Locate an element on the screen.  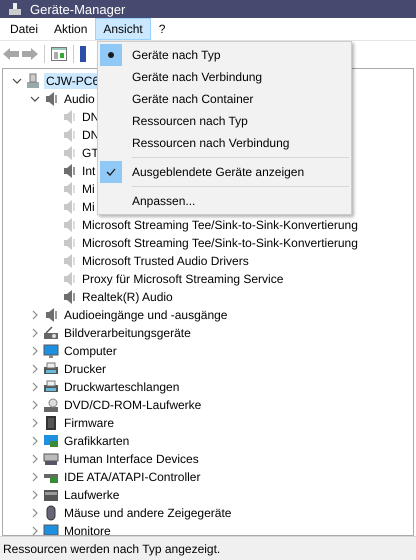
tree-item: Computer is located at coordinates (90, 351).